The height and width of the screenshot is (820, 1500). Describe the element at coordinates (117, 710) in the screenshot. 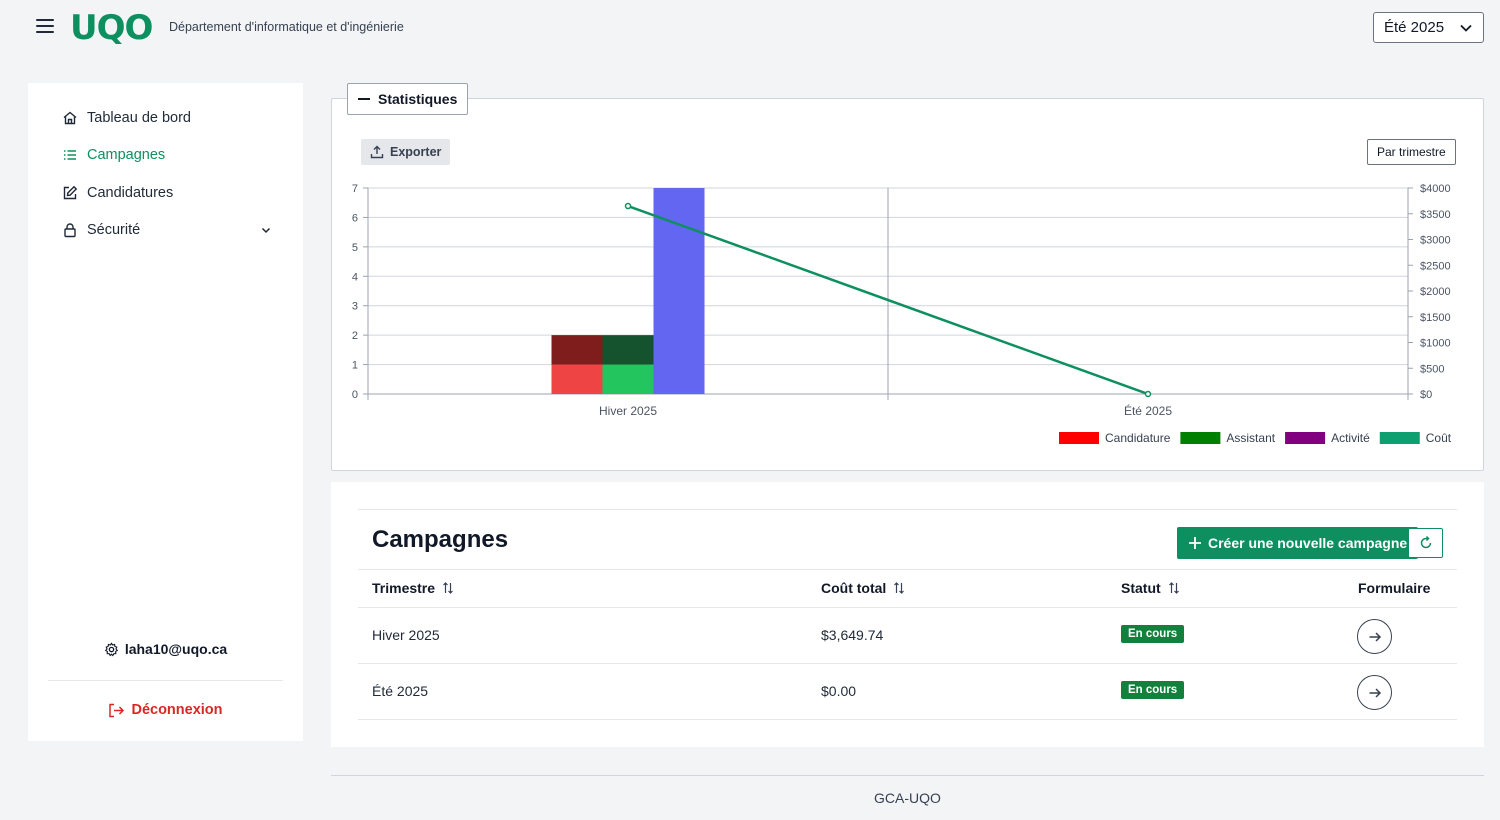

I see `logout-icon` at that location.